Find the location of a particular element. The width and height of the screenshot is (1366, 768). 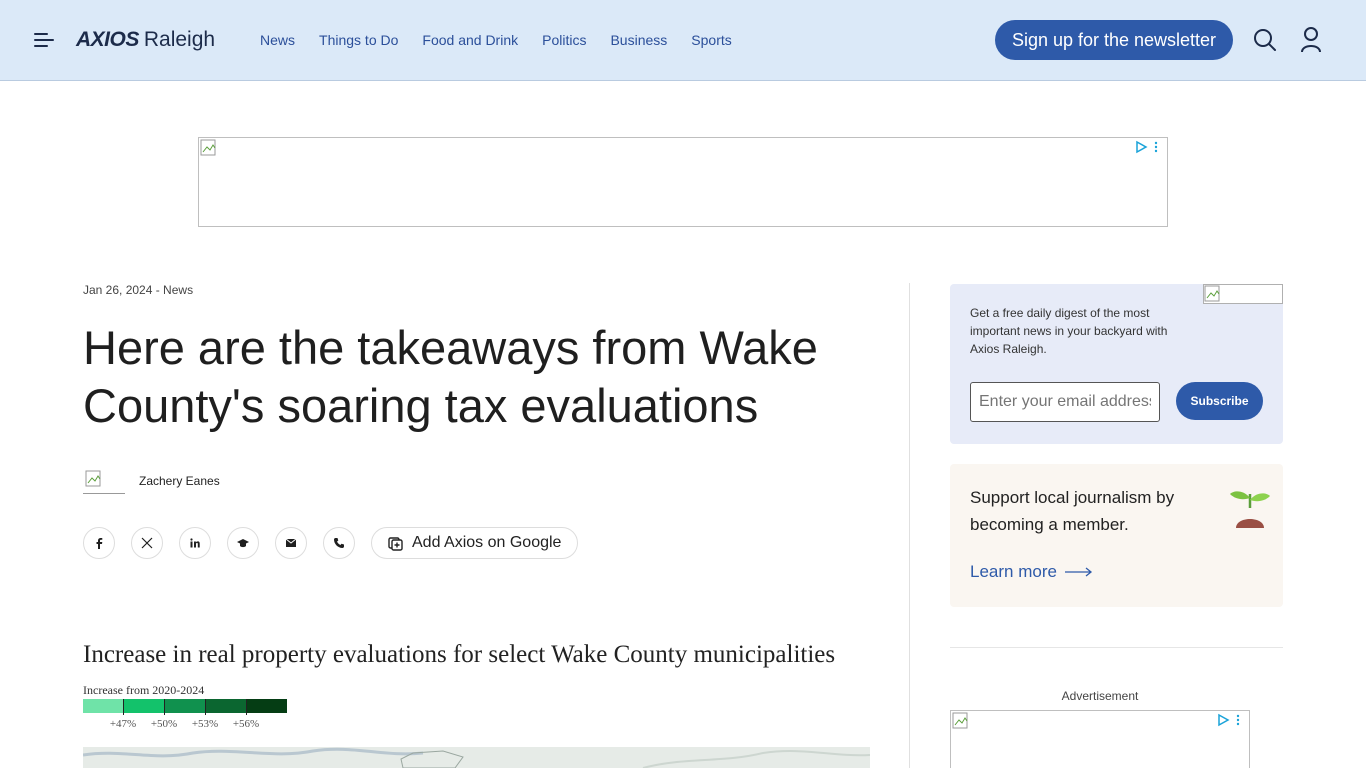

author-avatar is located at coordinates (104, 481).